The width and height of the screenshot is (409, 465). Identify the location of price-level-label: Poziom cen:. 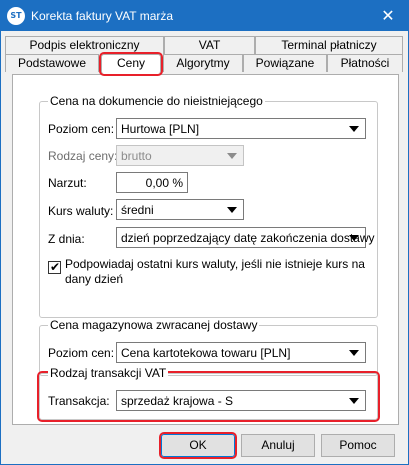
(81, 129).